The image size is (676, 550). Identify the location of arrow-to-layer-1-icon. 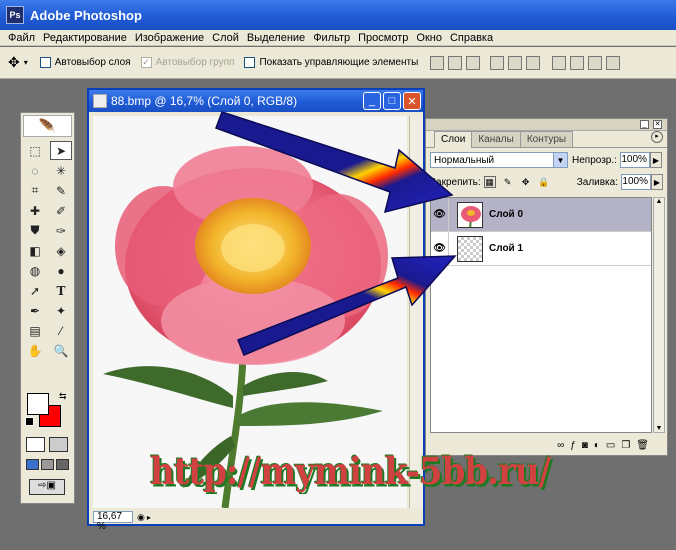
(347, 305).